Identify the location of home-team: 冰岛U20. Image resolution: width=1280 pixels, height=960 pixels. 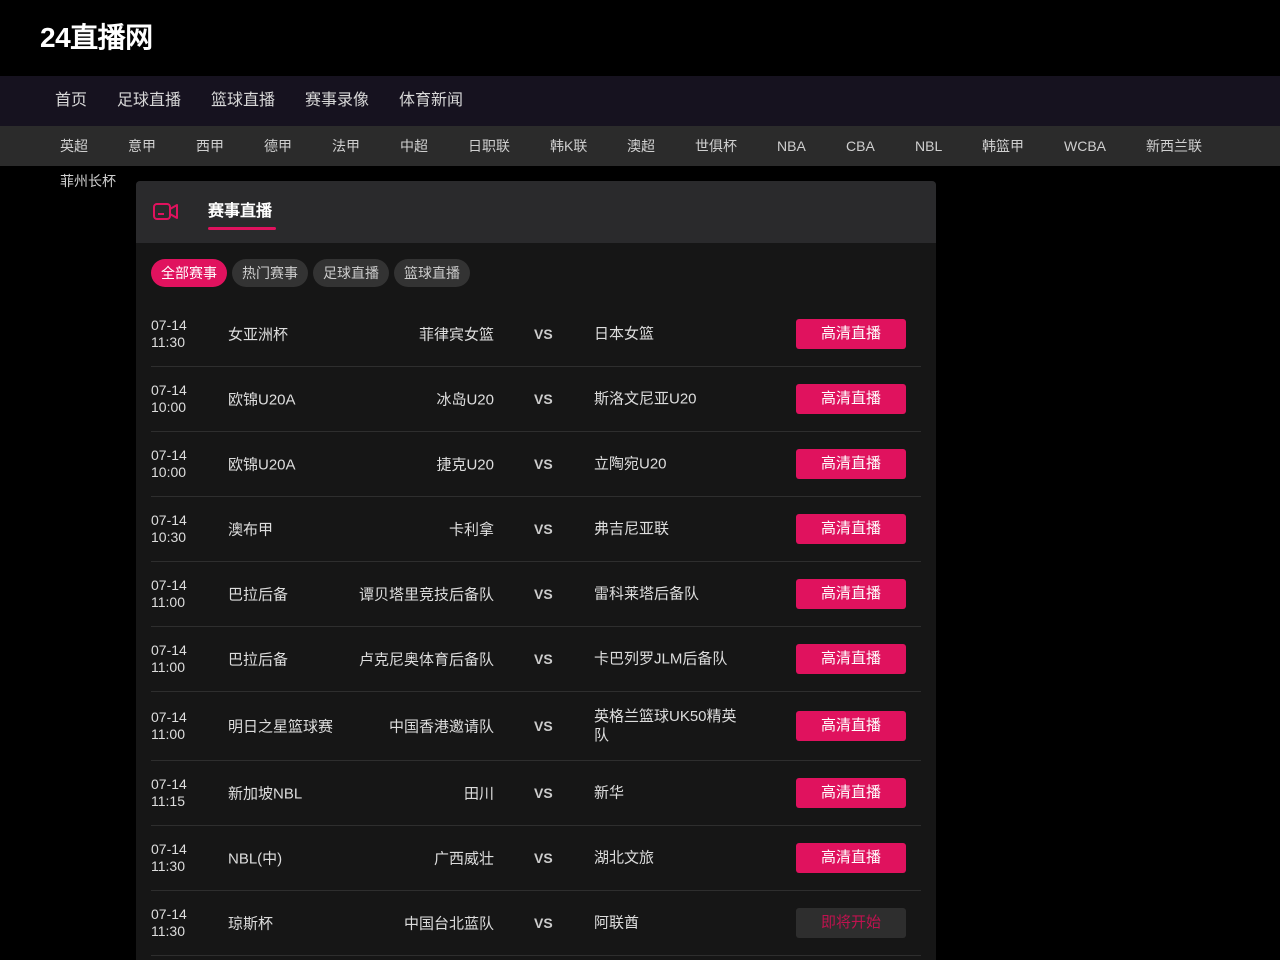
(465, 400).